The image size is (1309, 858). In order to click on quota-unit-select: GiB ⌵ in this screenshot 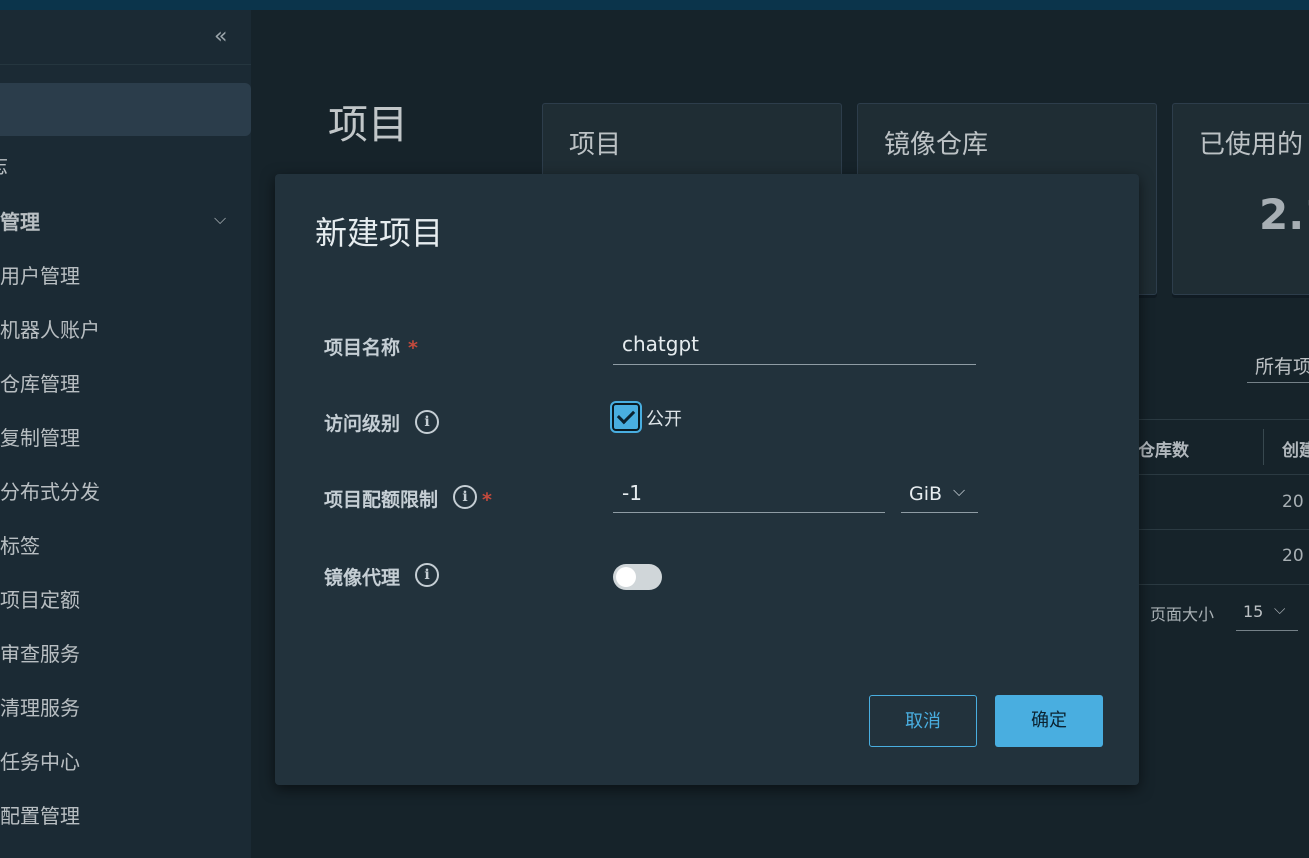, I will do `click(939, 494)`.